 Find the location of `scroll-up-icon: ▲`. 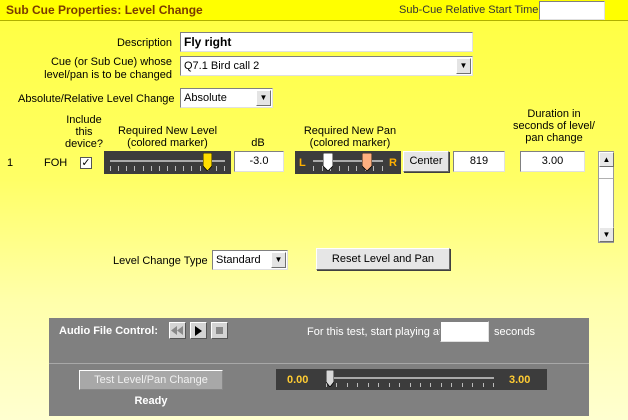

scroll-up-icon: ▲ is located at coordinates (606, 159).